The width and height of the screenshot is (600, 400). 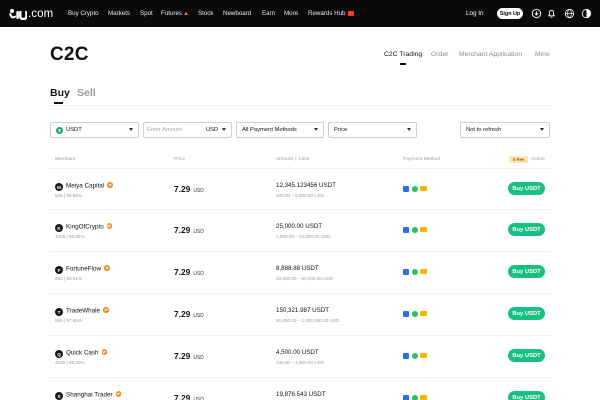 What do you see at coordinates (403, 64) in the screenshot?
I see `active-tab-indicator` at bounding box center [403, 64].